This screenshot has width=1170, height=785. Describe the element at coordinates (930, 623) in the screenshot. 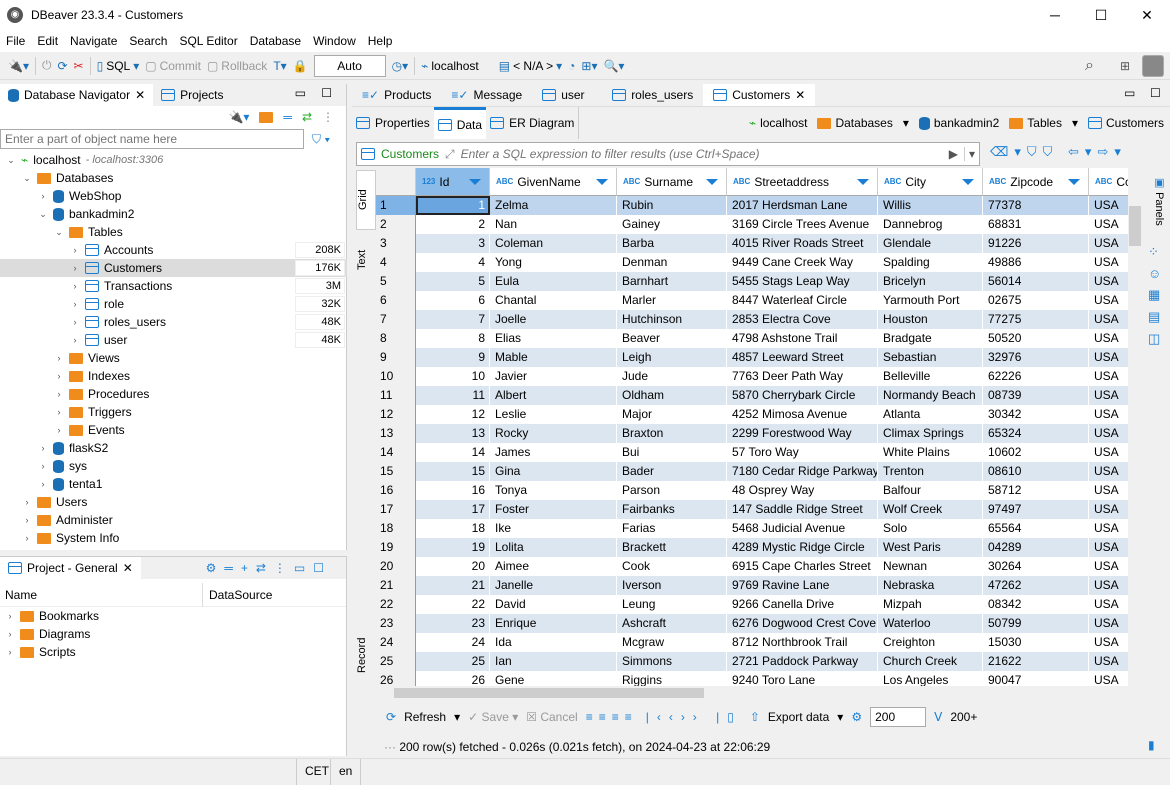

I see `cell-city: Waterloo` at that location.